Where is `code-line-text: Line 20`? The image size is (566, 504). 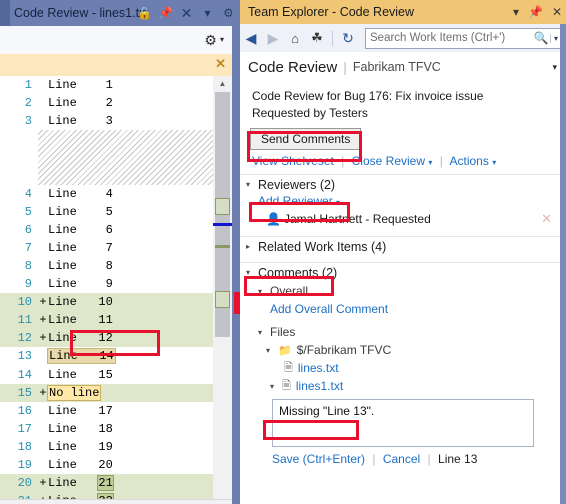 code-line-text: Line 20 is located at coordinates (80, 465).